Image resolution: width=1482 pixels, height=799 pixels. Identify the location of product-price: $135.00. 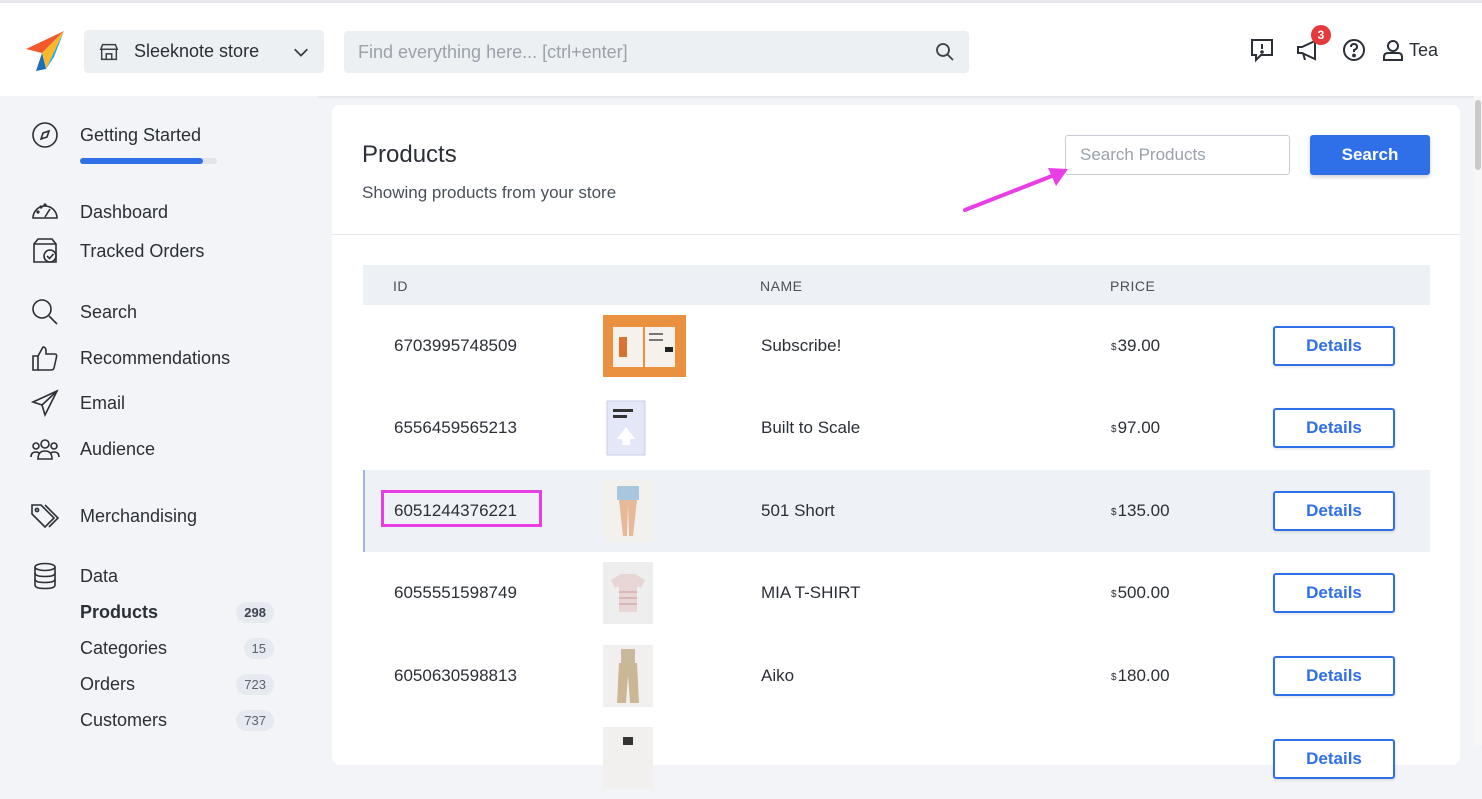
(1140, 511).